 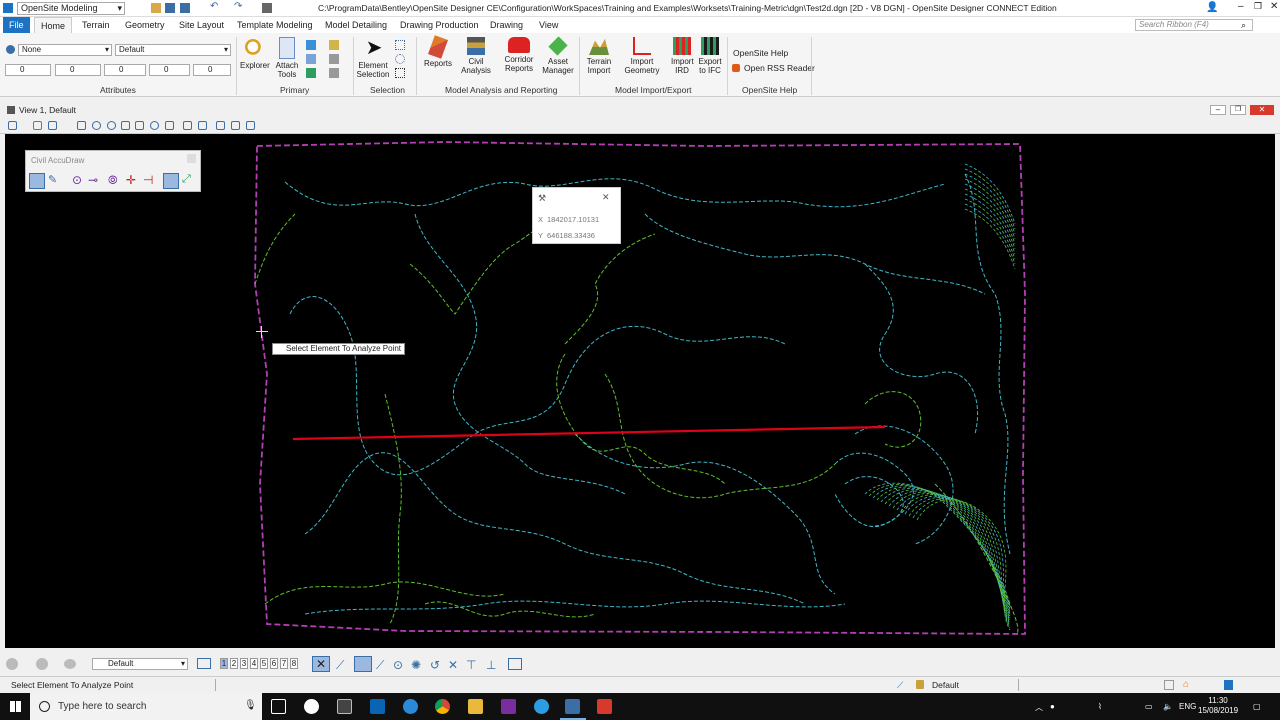 I want to click on priority-dropdown: 0, so click(x=212, y=70).